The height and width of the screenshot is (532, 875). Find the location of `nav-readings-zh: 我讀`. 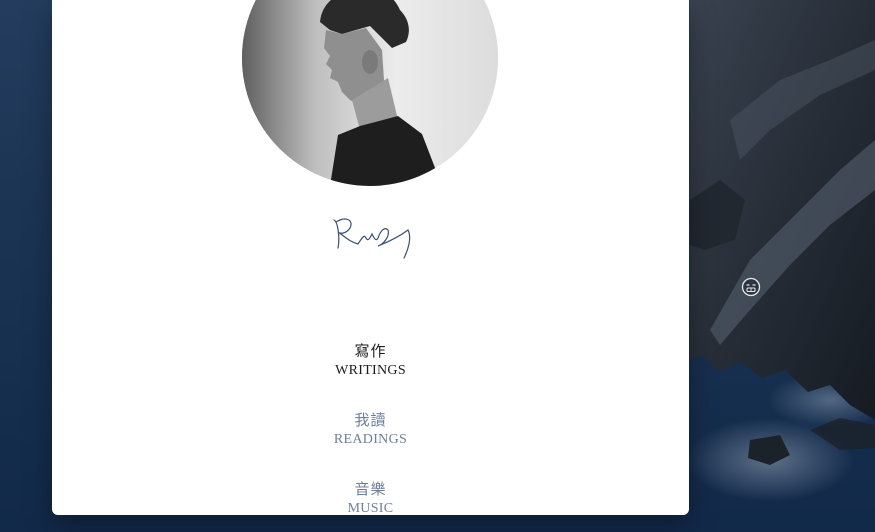

nav-readings-zh: 我讀 is located at coordinates (370, 421).